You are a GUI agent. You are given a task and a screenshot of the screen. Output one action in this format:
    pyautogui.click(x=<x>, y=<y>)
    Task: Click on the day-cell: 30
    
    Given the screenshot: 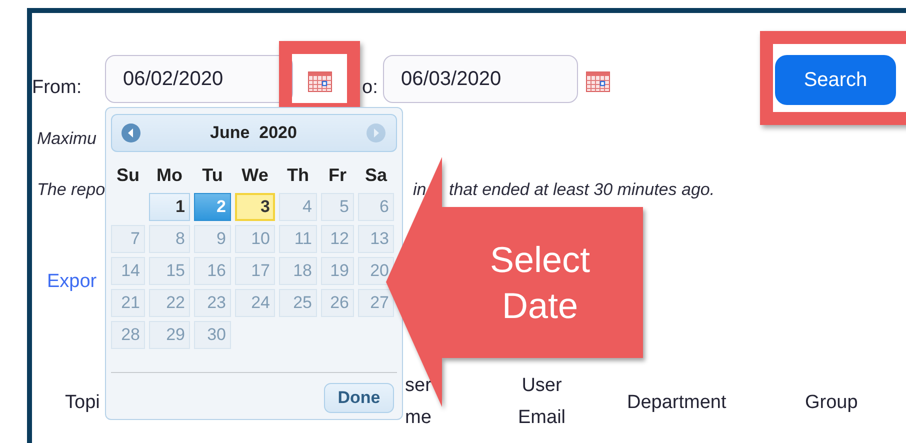 What is the action you would take?
    pyautogui.click(x=212, y=335)
    